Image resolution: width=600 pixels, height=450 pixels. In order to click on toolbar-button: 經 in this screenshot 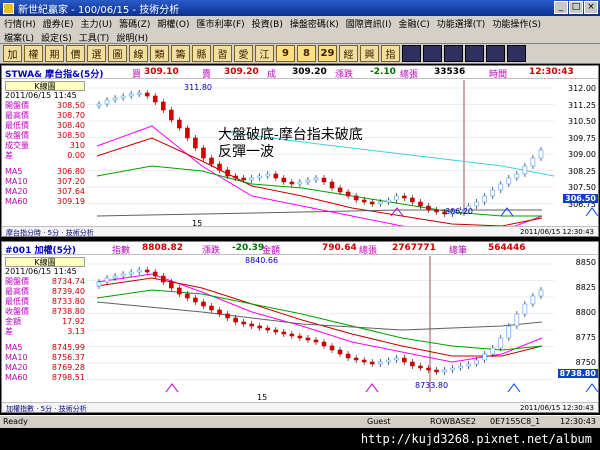, I will do `click(348, 53)`.